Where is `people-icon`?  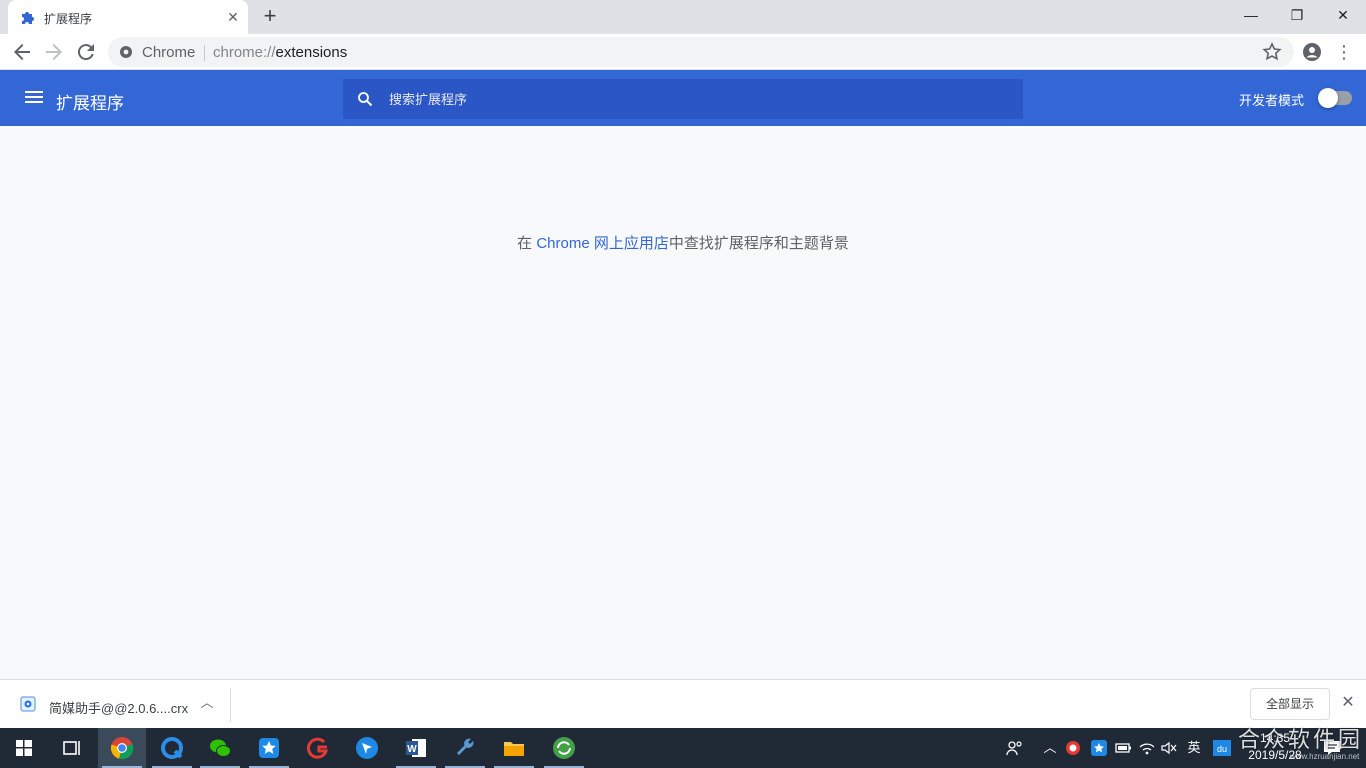 people-icon is located at coordinates (1014, 748).